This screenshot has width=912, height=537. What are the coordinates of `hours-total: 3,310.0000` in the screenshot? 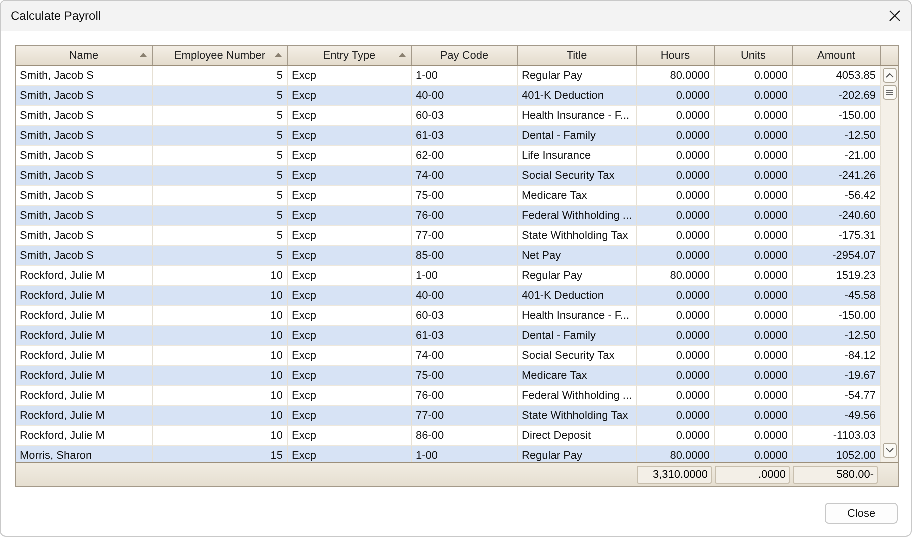 It's located at (674, 475).